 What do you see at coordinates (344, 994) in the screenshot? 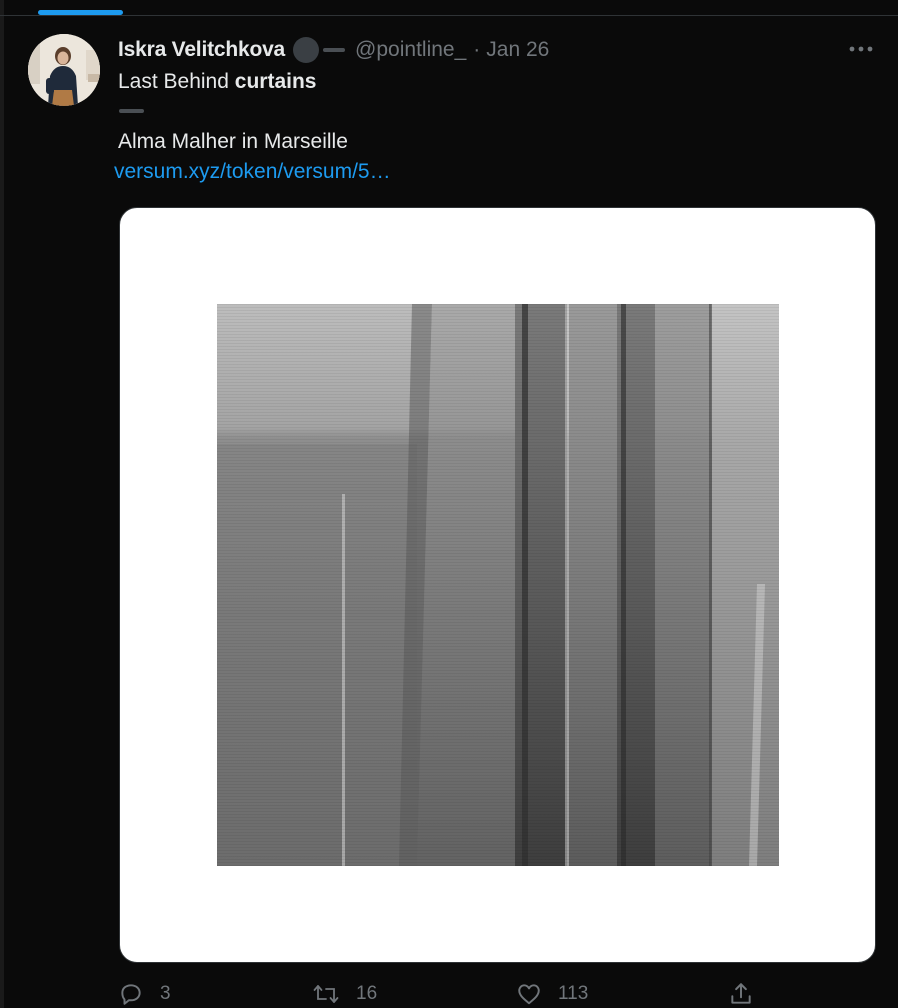
I see `retweet-button: 16` at bounding box center [344, 994].